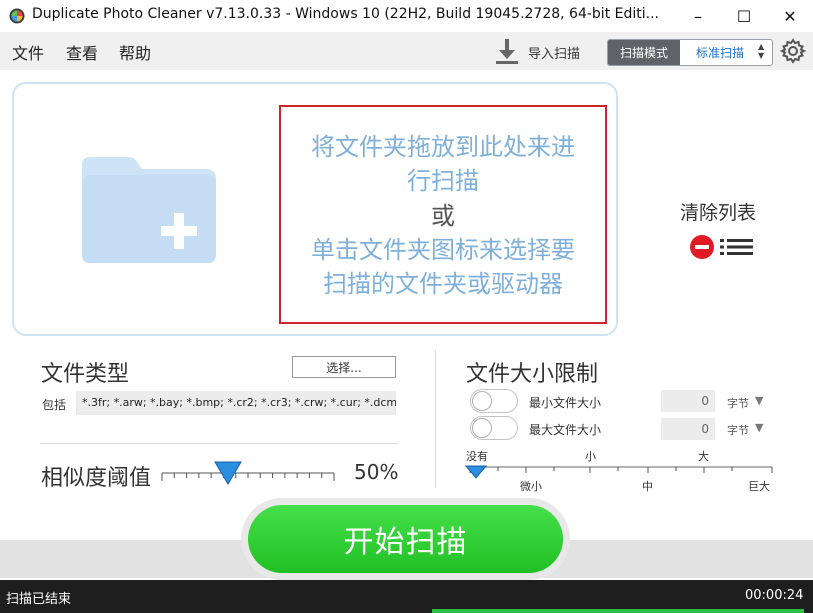 The width and height of the screenshot is (813, 613). What do you see at coordinates (565, 403) in the screenshot?
I see `min-size-label: 最小文件大小` at bounding box center [565, 403].